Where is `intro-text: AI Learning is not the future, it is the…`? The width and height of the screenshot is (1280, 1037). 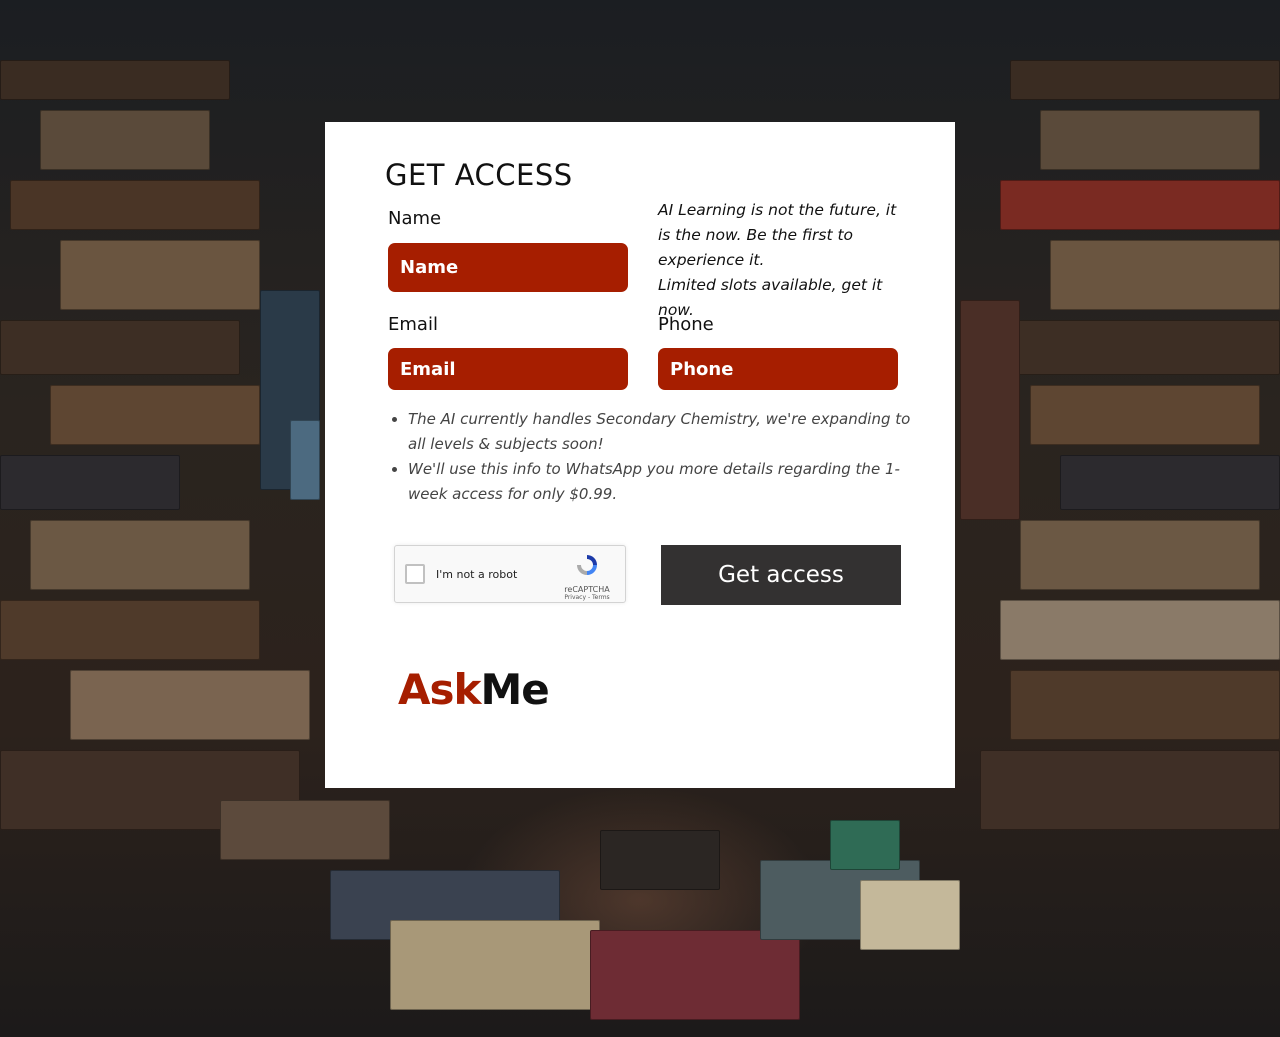 intro-text: AI Learning is not the future, it is the… is located at coordinates (783, 260).